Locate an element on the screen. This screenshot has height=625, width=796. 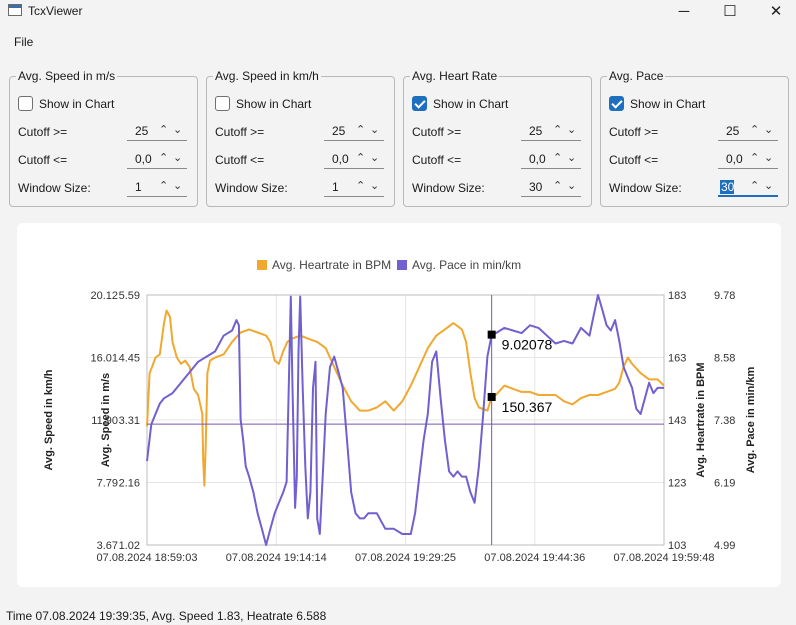
group-title: Avg. Speed in m/s is located at coordinates (67, 76).